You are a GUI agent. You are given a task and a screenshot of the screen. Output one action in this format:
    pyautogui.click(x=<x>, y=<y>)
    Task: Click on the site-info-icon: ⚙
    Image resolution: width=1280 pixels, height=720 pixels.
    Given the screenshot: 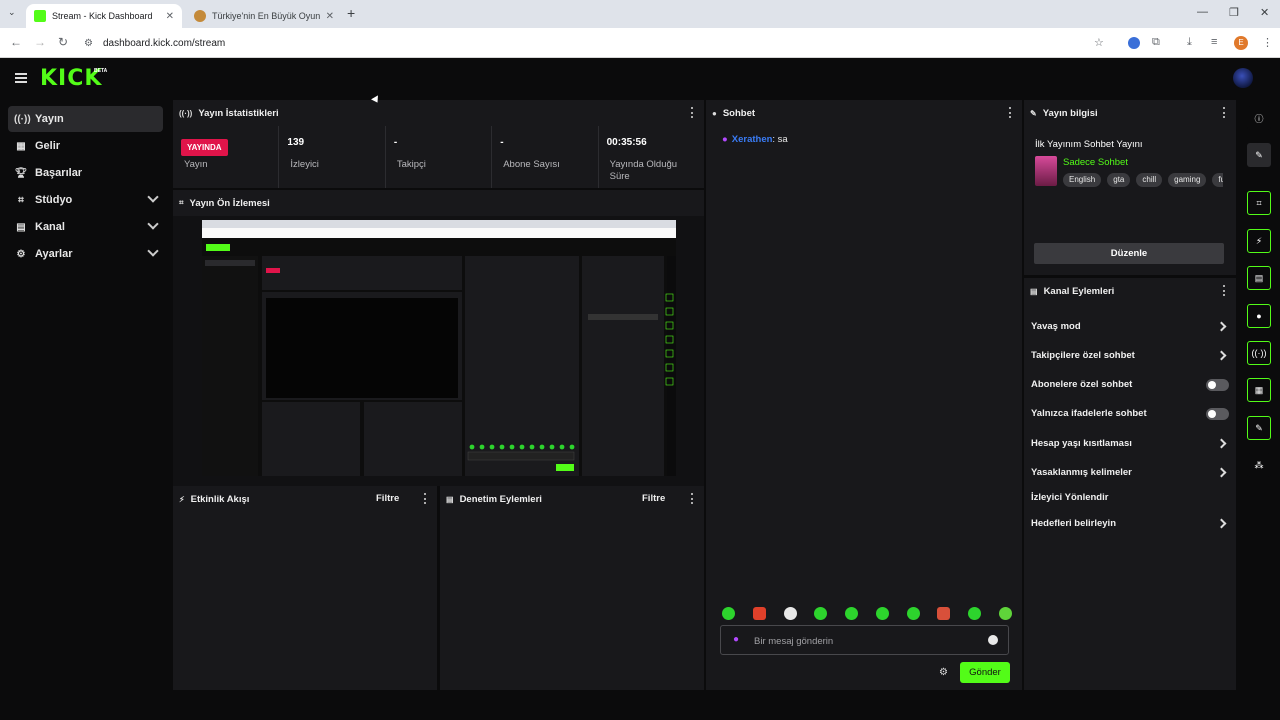 What is the action you would take?
    pyautogui.click(x=88, y=43)
    